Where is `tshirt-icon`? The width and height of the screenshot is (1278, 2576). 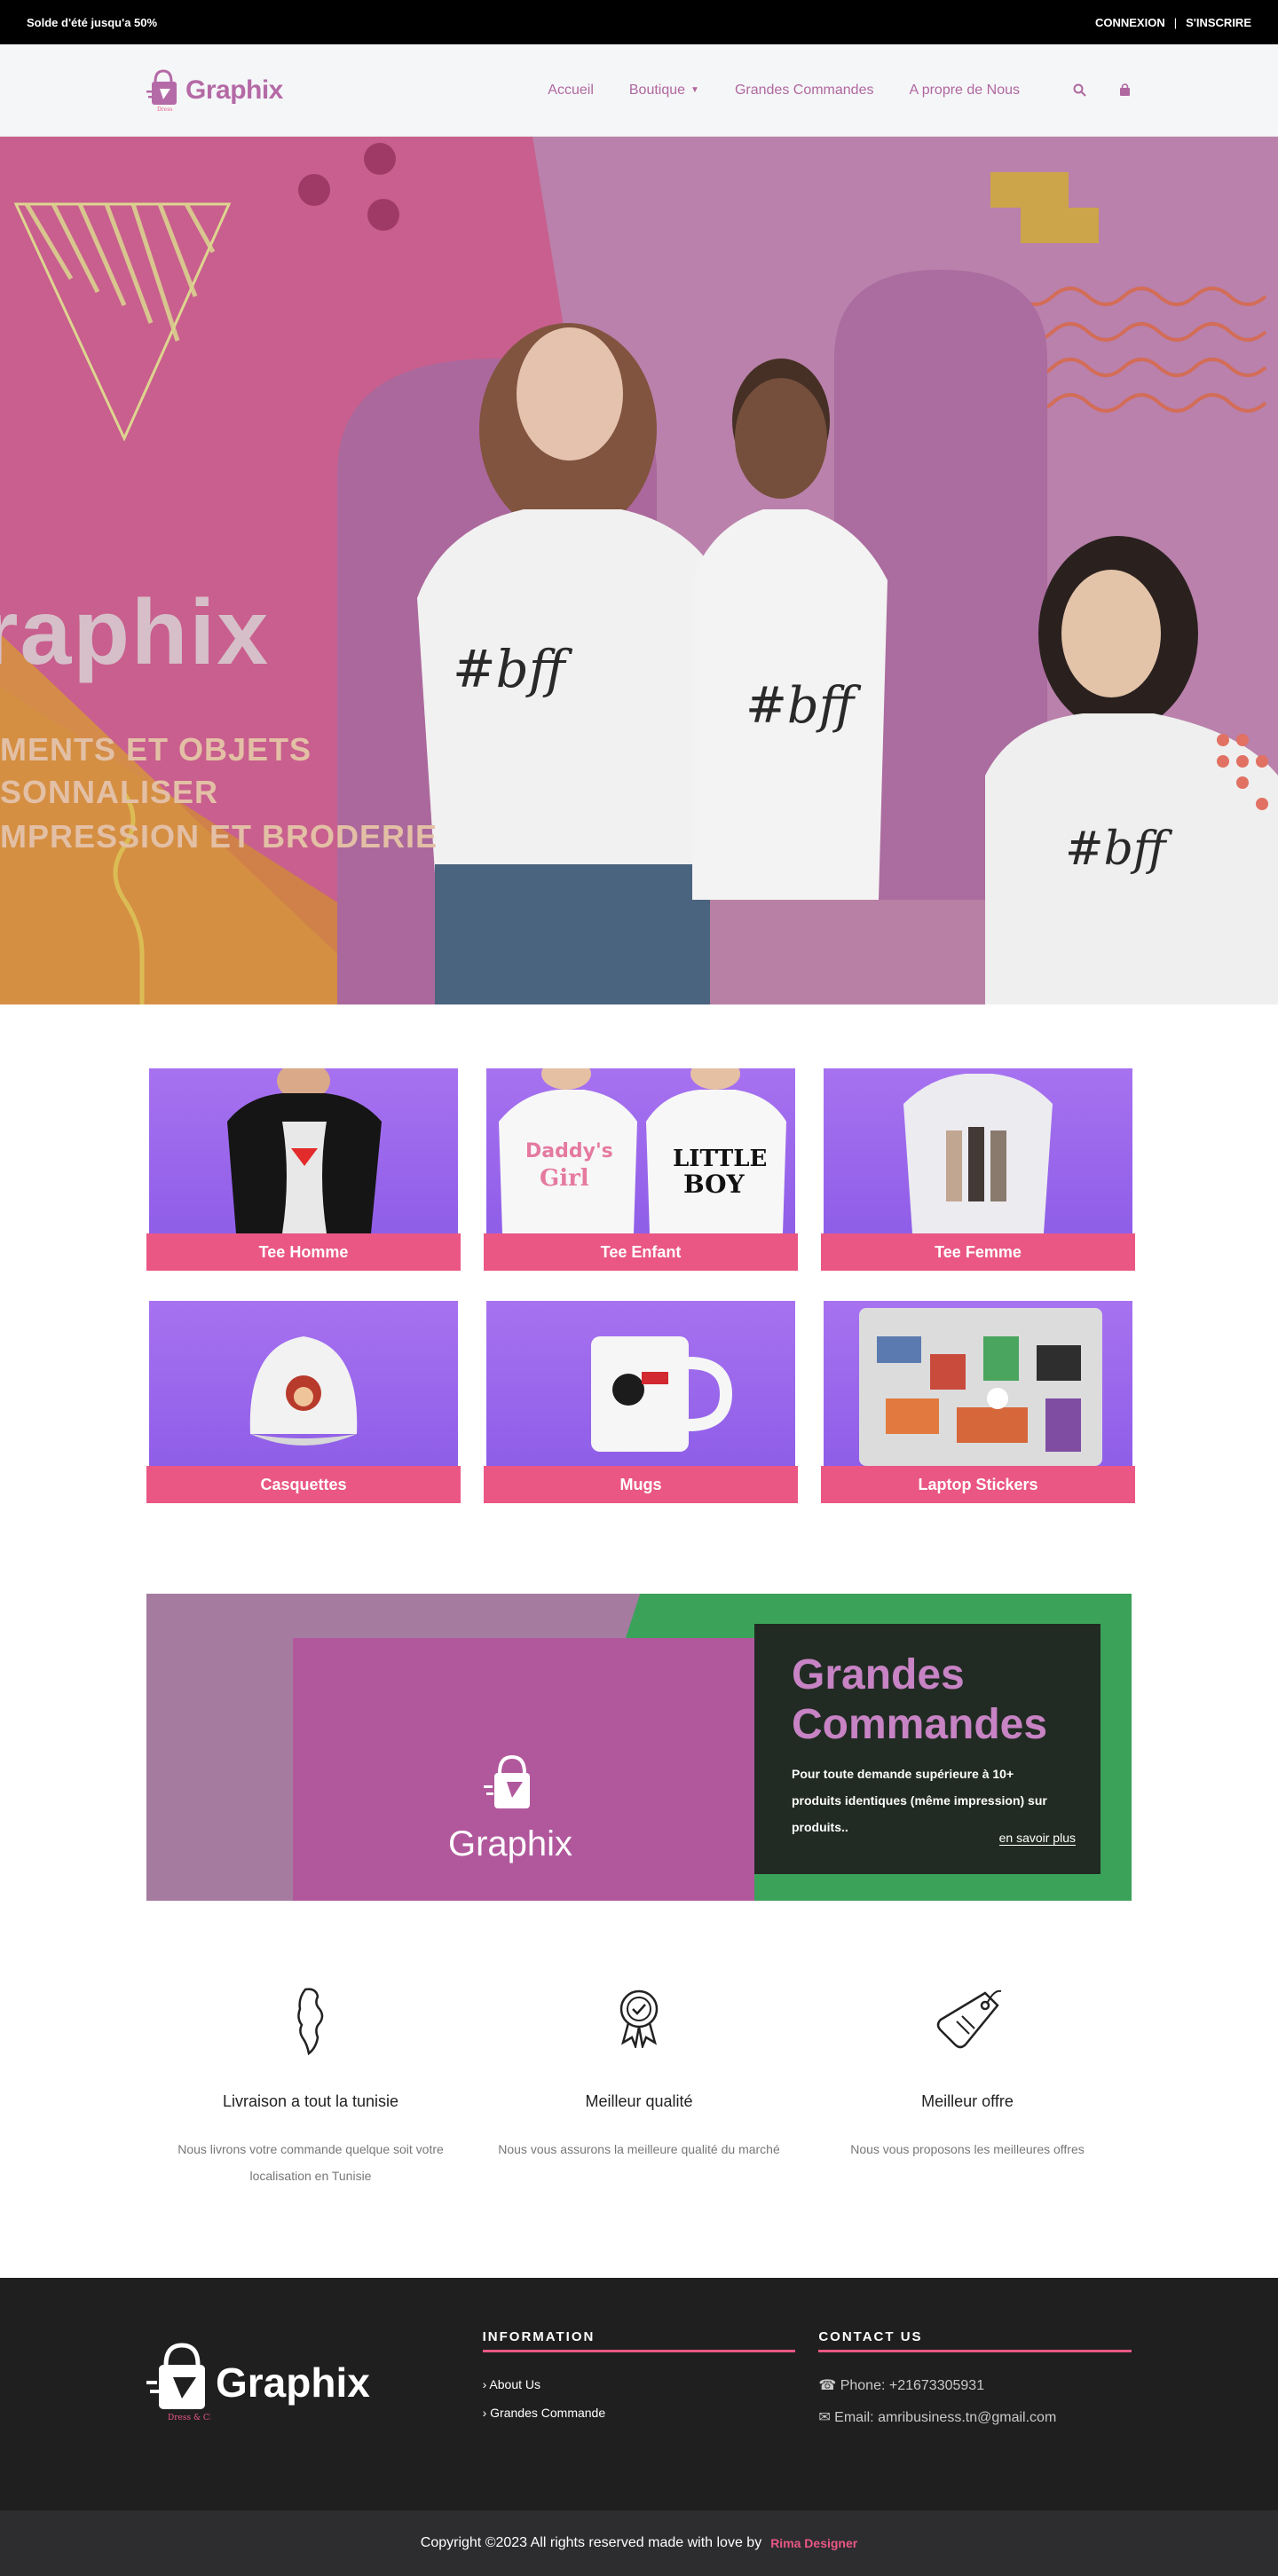
tshirt-icon is located at coordinates (304, 1151).